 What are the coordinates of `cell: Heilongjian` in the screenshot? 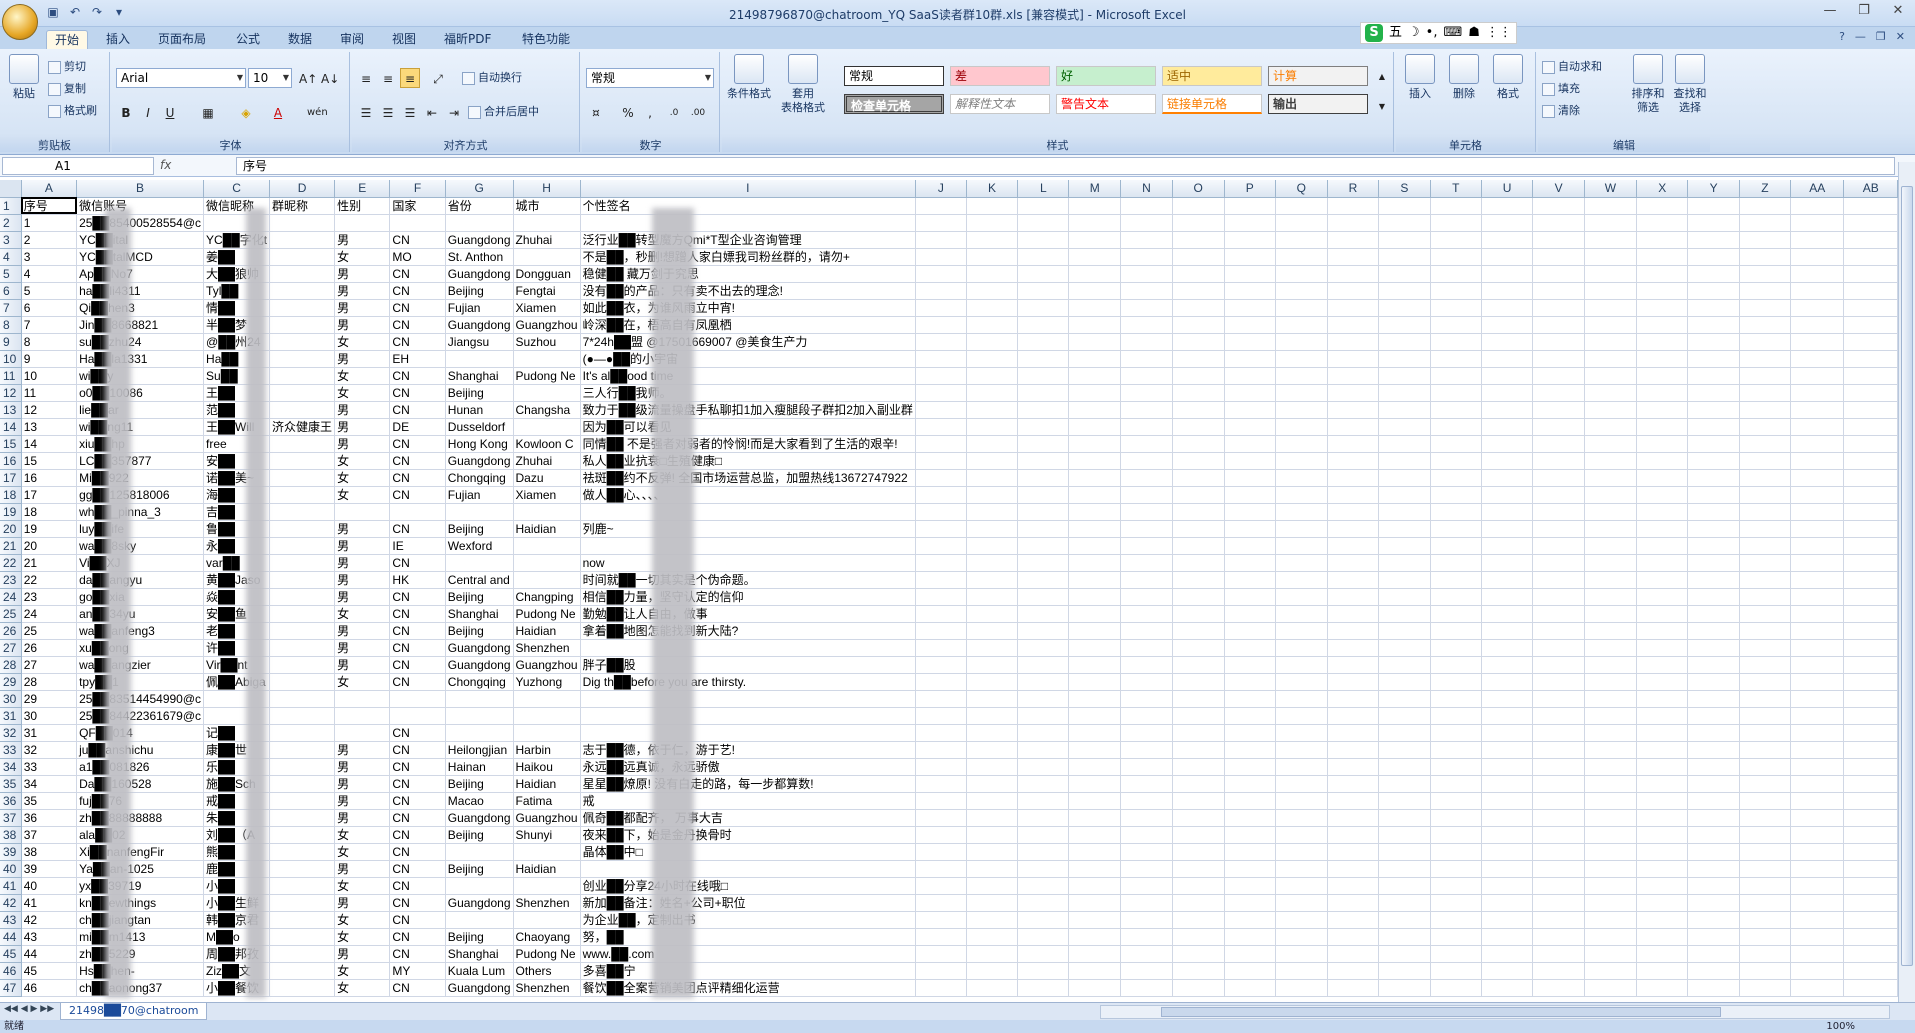 It's located at (479, 750).